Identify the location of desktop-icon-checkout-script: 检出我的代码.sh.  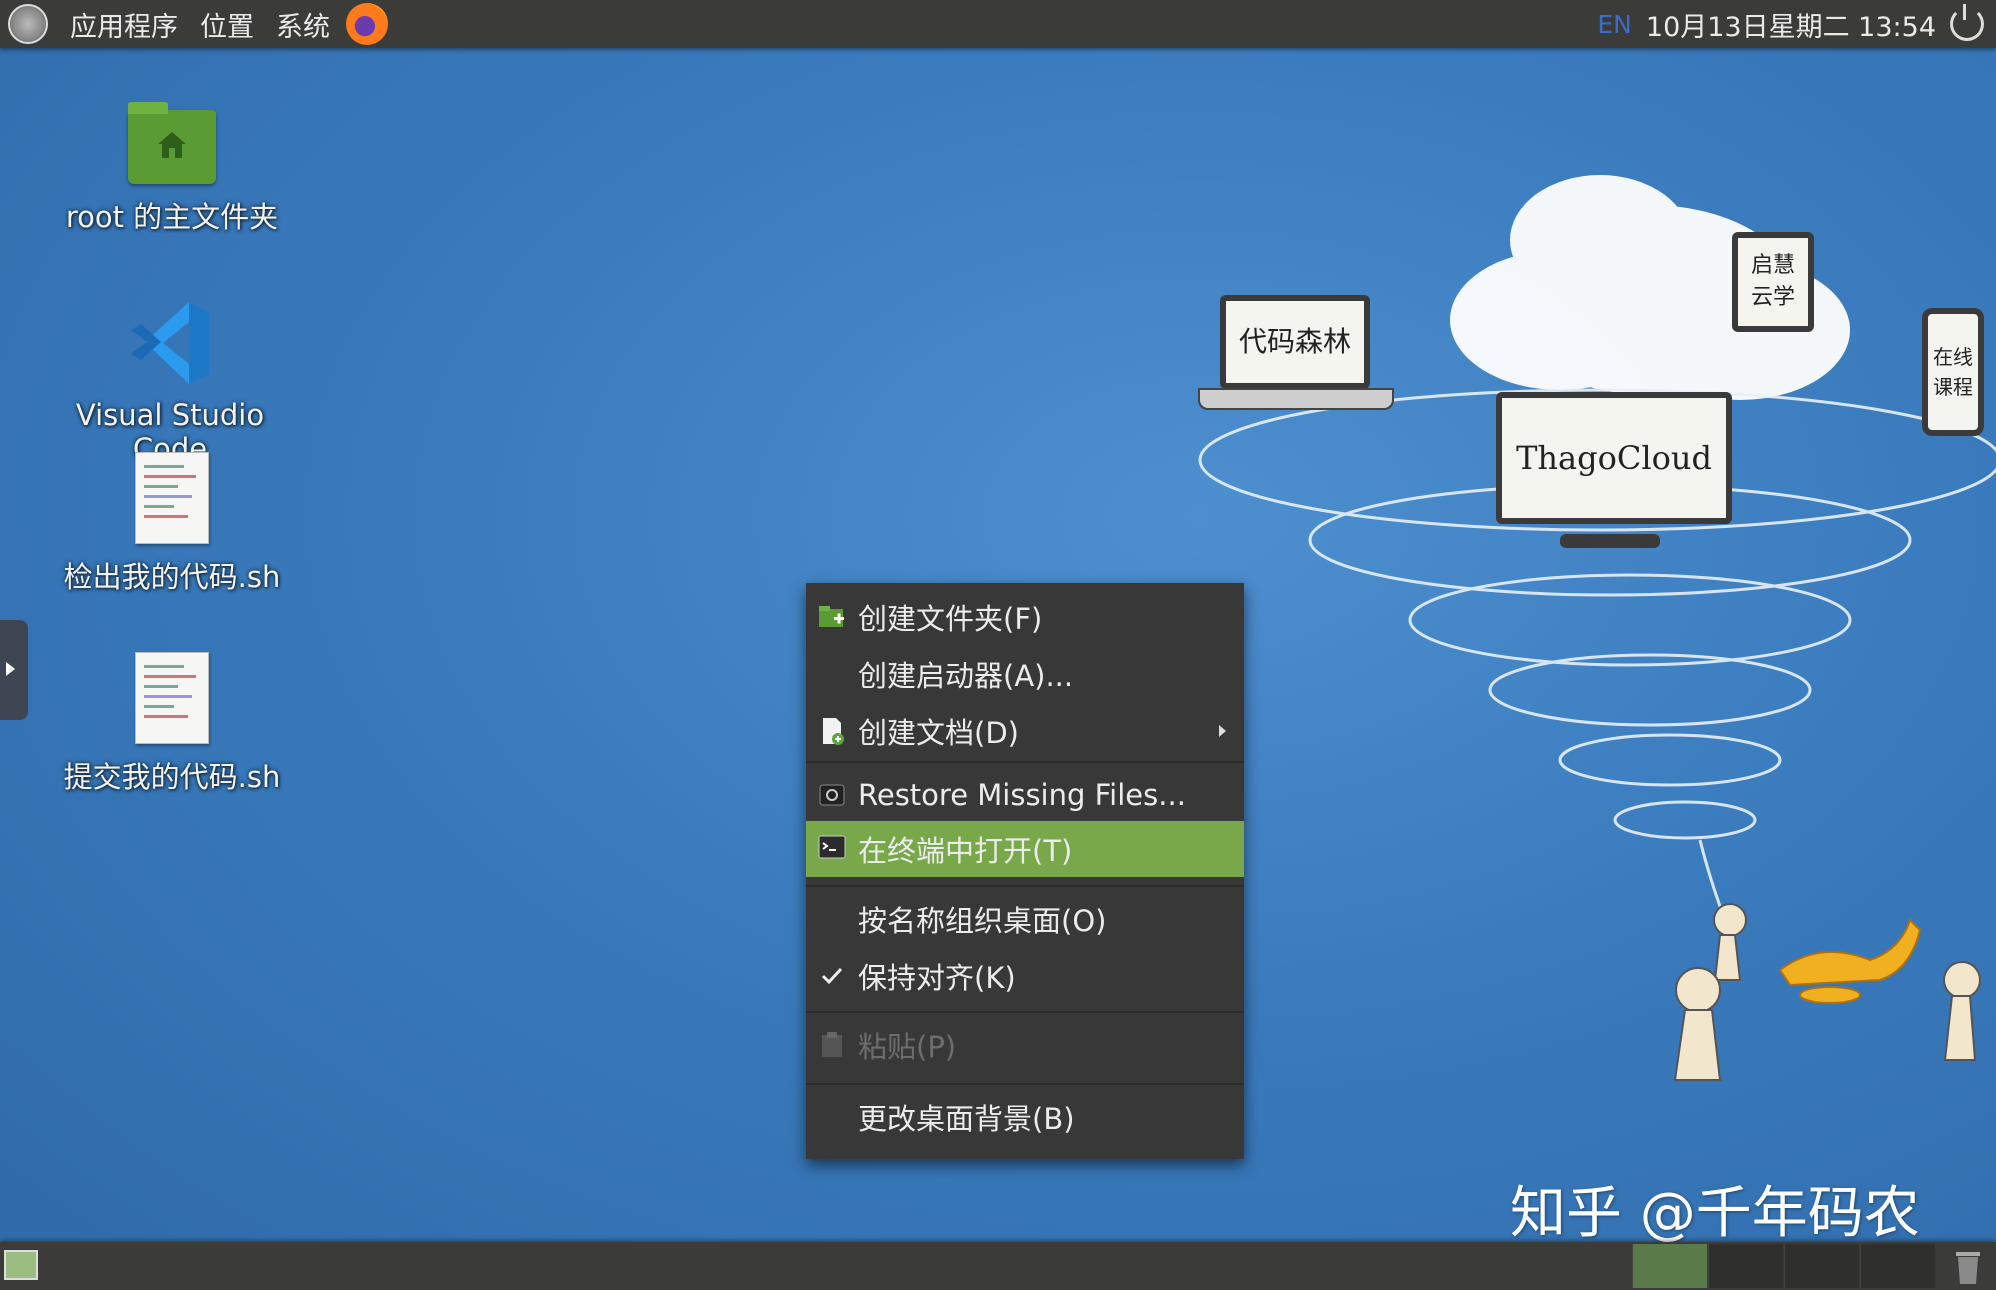
(172, 524).